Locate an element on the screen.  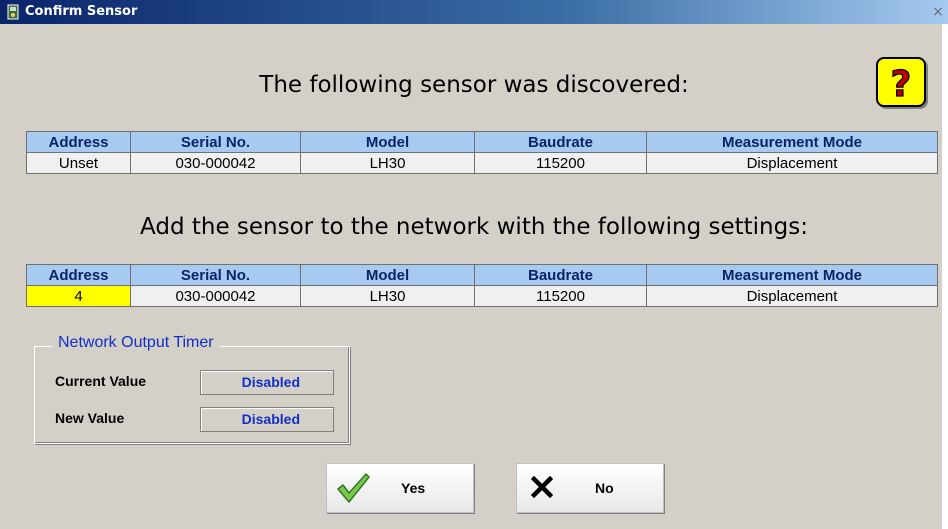
address-input-cell: 4 is located at coordinates (78, 296).